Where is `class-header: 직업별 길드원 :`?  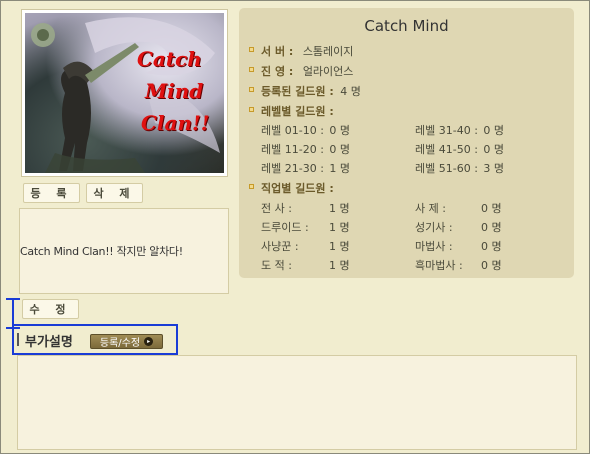
class-header: 직업별 길드원 : is located at coordinates (297, 188).